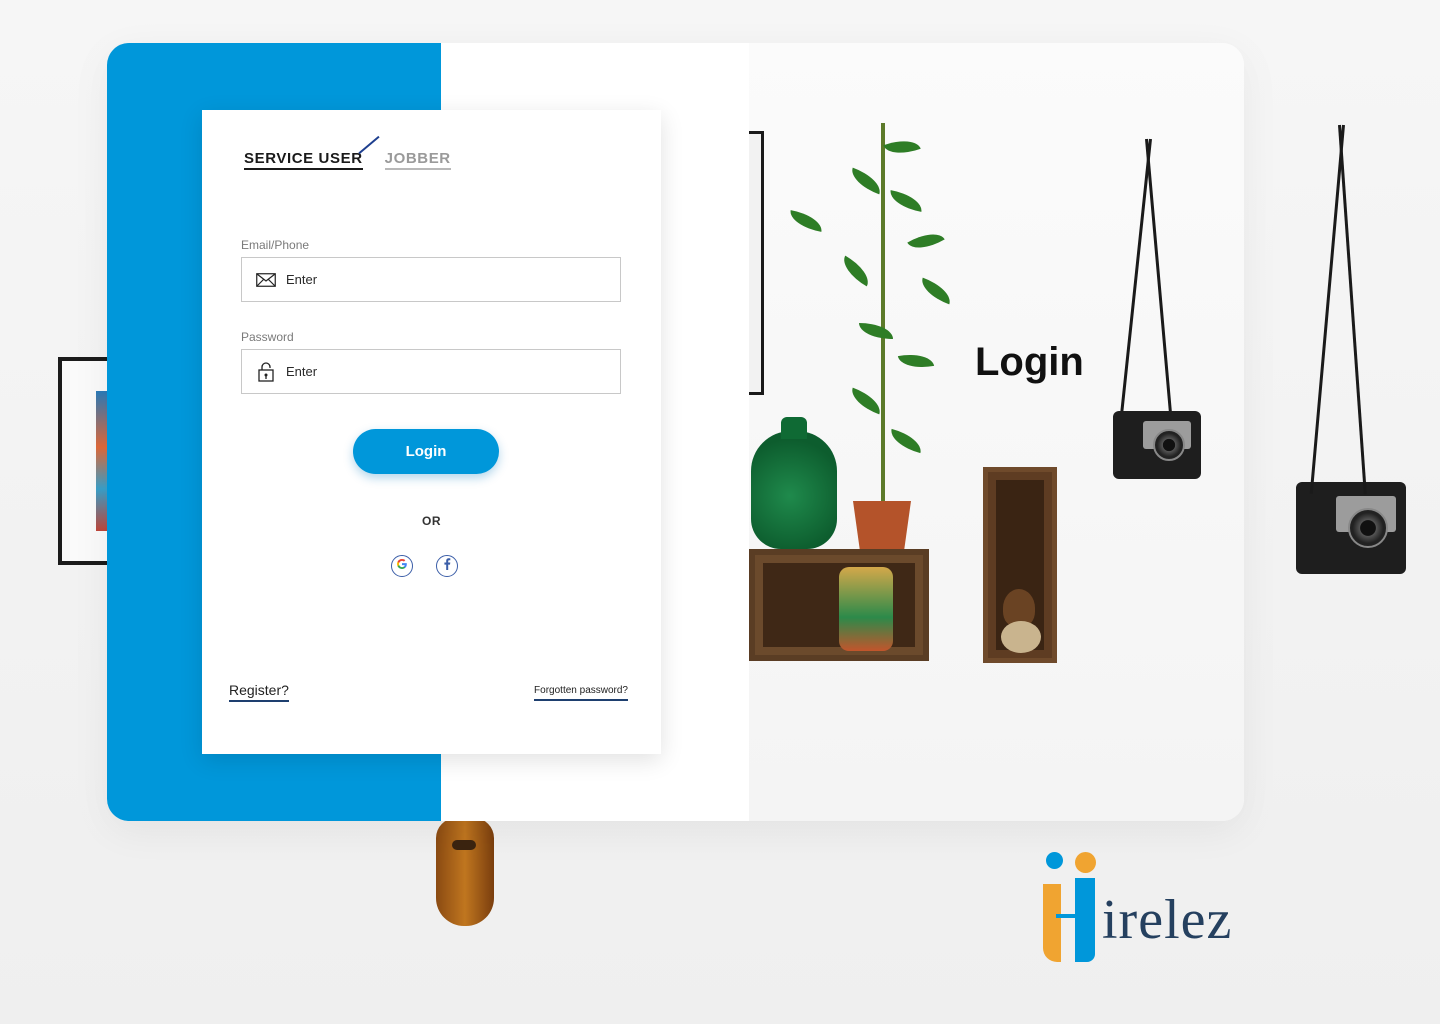 Image resolution: width=1440 pixels, height=1024 pixels. I want to click on hirelez-logo: irelez, so click(1147, 909).